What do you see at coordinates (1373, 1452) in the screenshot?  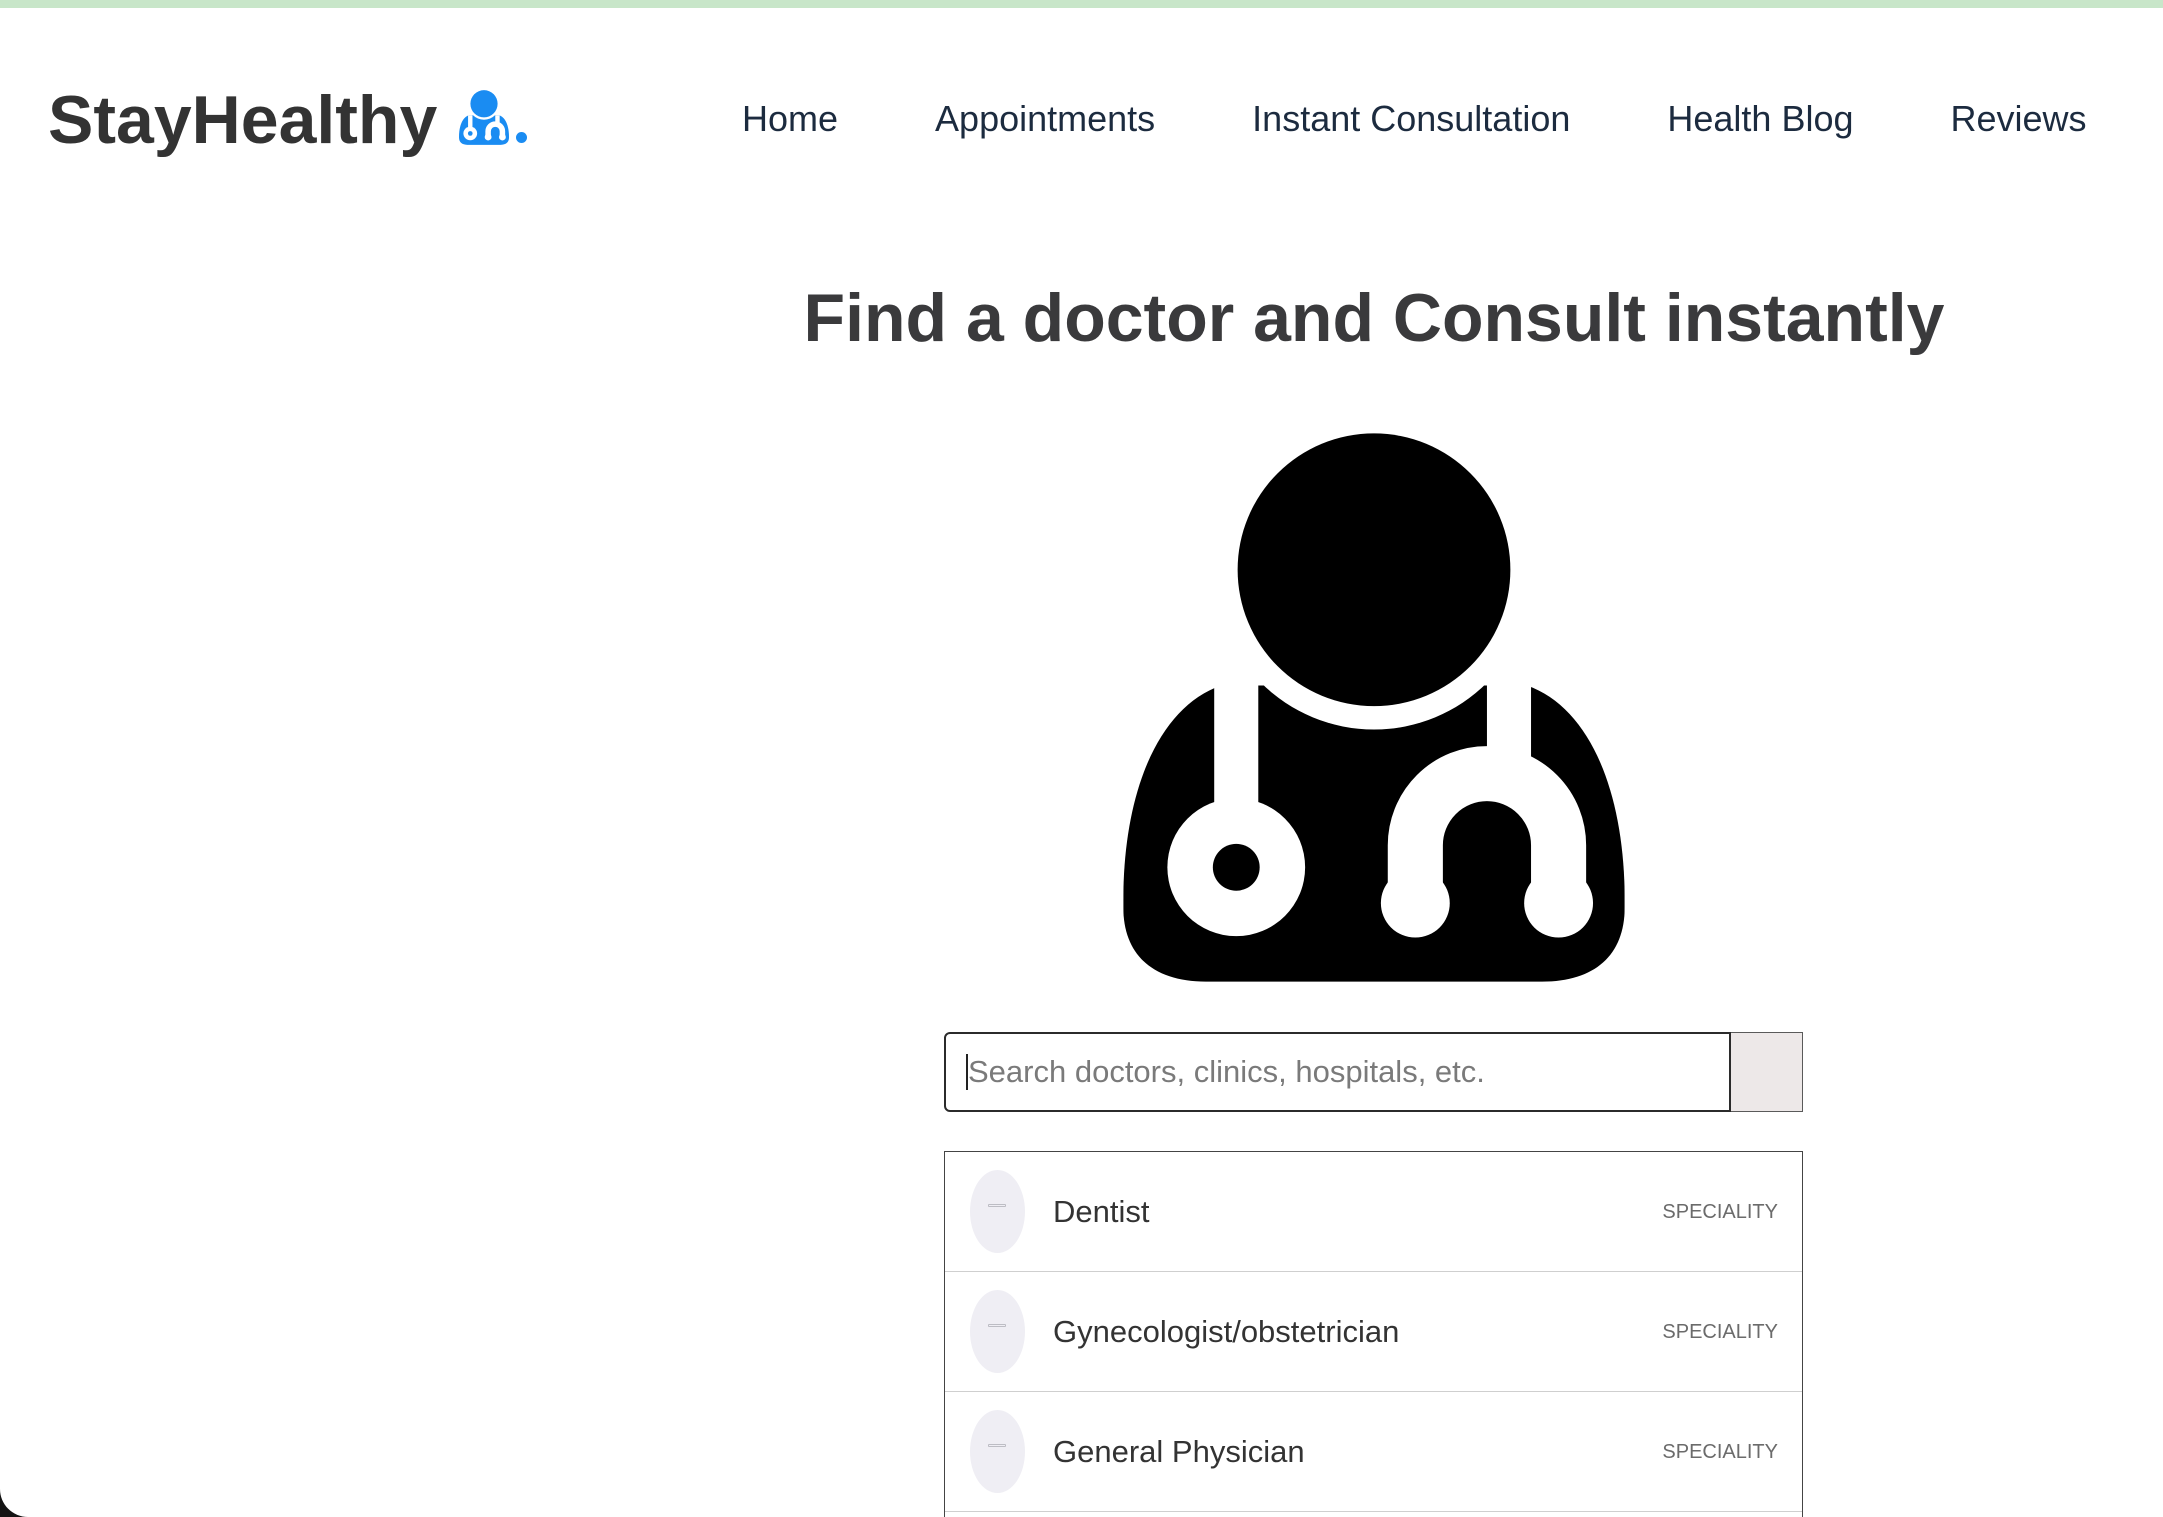 I see `result-item-general-physician: General Physician SPECIALITY` at bounding box center [1373, 1452].